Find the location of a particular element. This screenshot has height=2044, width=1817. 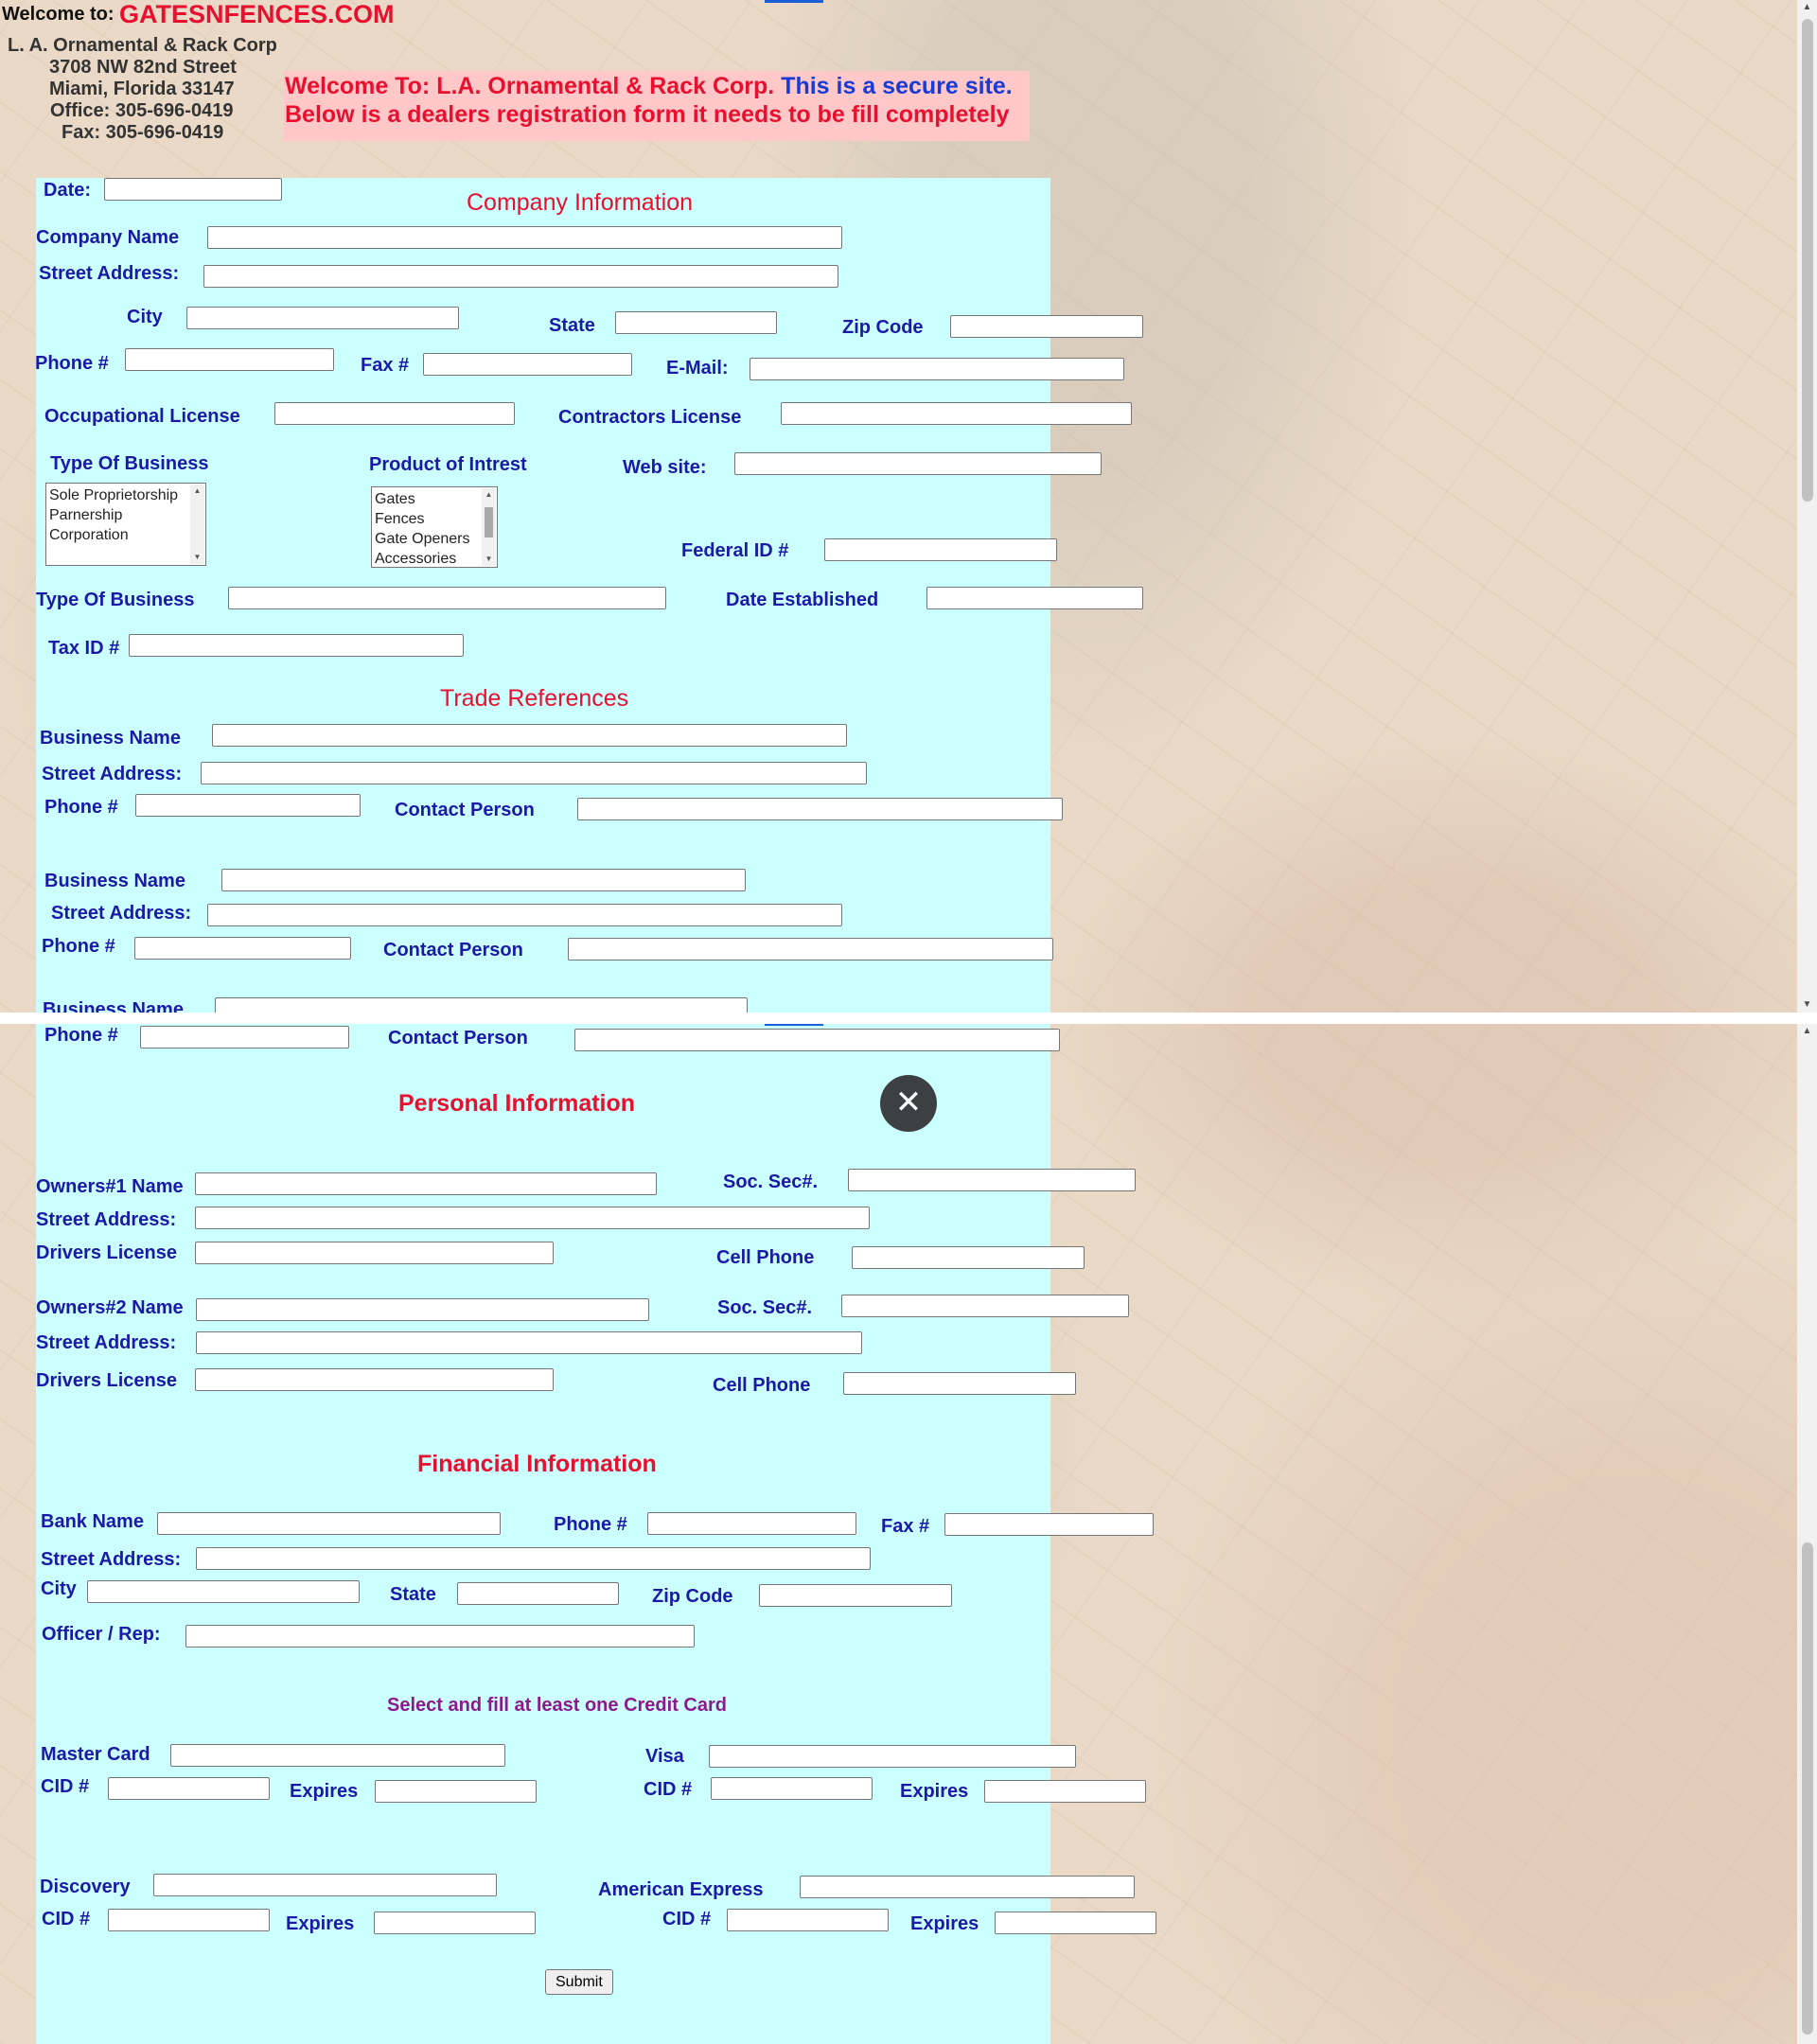

trade1-contact-person-input is located at coordinates (820, 809).